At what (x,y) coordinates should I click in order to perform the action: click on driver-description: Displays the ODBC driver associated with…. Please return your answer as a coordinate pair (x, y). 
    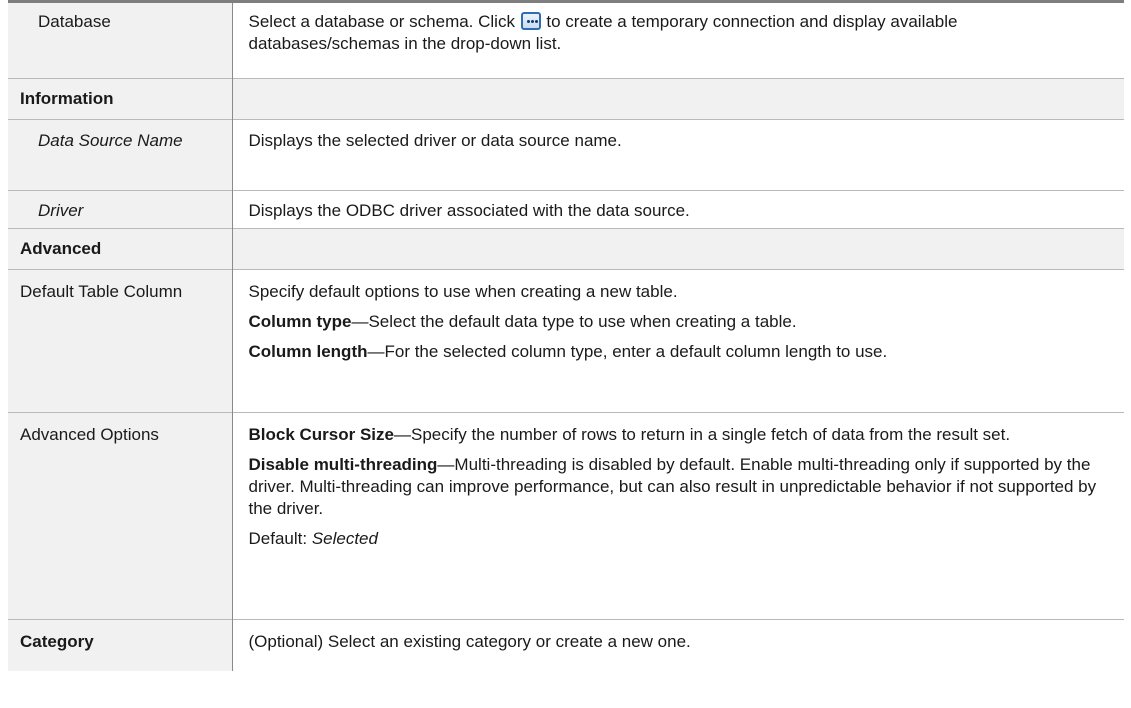
    Looking at the image, I should click on (469, 210).